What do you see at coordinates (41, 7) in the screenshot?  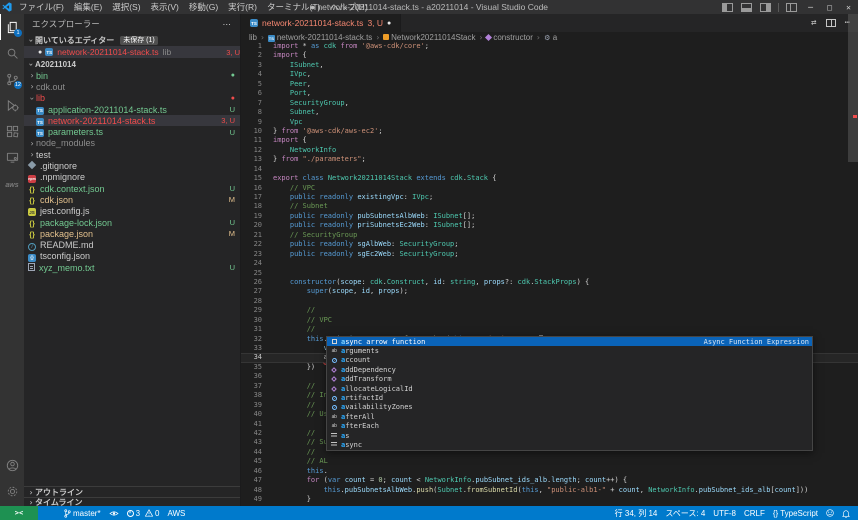 I see `menu-item: ファイル(F)` at bounding box center [41, 7].